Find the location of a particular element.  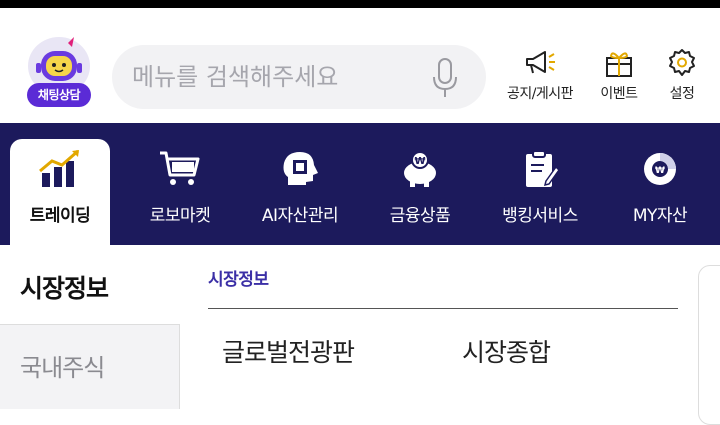

divider is located at coordinates (443, 308).